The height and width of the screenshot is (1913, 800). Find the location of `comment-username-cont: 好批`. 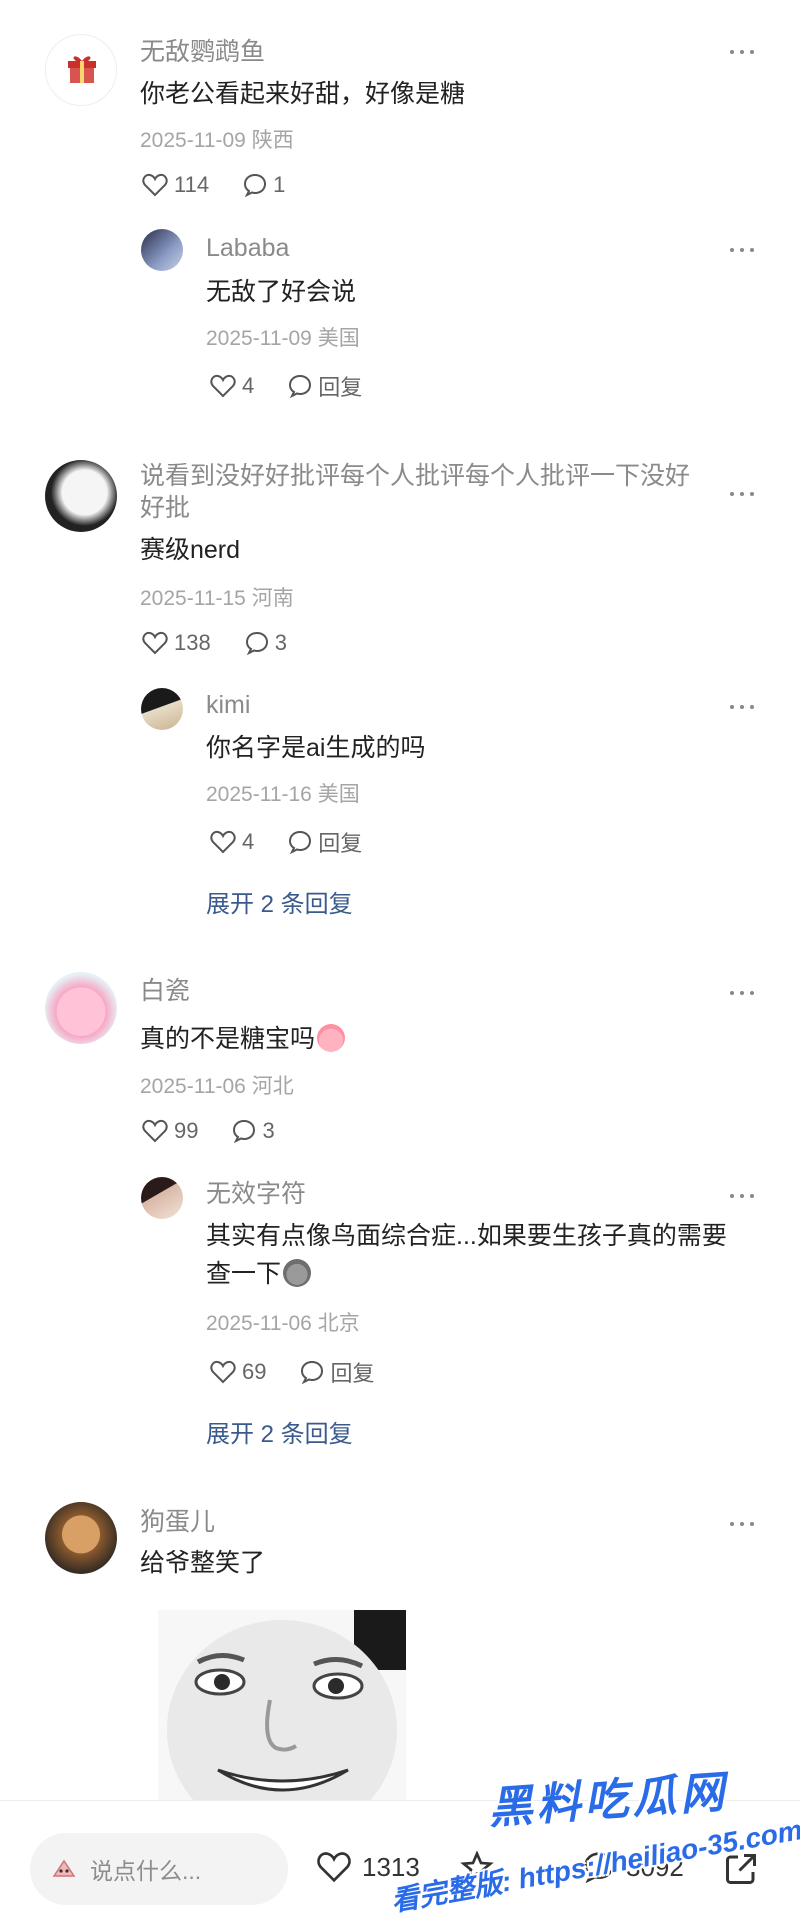

comment-username-cont: 好批 is located at coordinates (165, 508).